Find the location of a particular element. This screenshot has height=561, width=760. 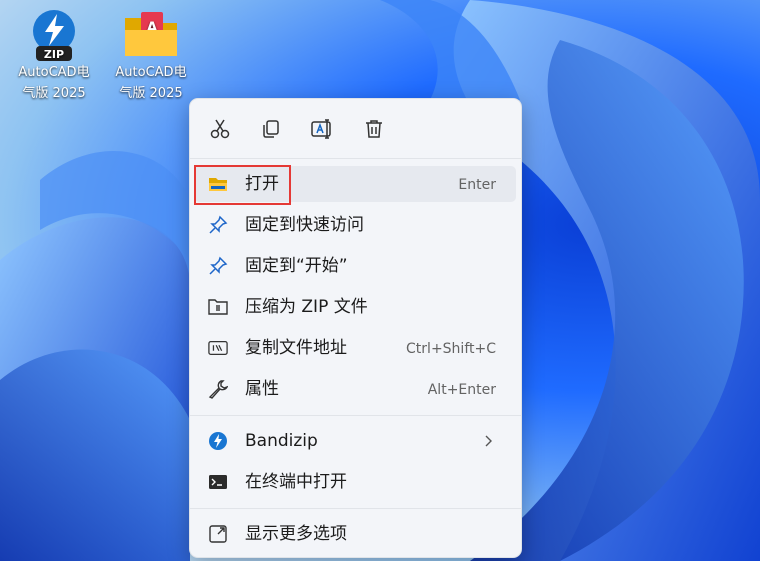

desktop-icon-folder: A AutoCAD电 气版 2025 is located at coordinates (151, 52).